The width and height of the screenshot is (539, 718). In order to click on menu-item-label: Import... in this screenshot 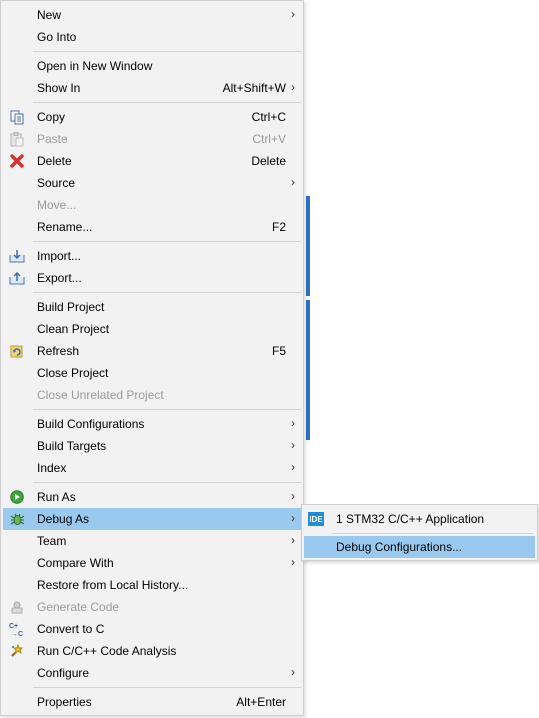, I will do `click(59, 256)`.